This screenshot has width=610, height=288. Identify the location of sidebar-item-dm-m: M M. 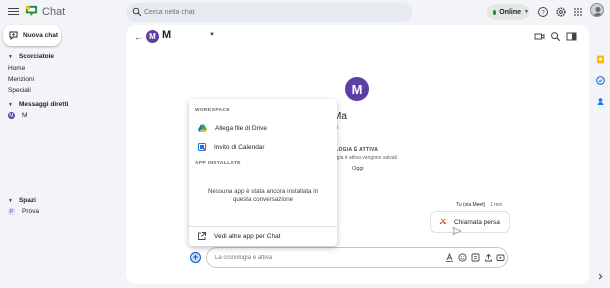
(17, 115).